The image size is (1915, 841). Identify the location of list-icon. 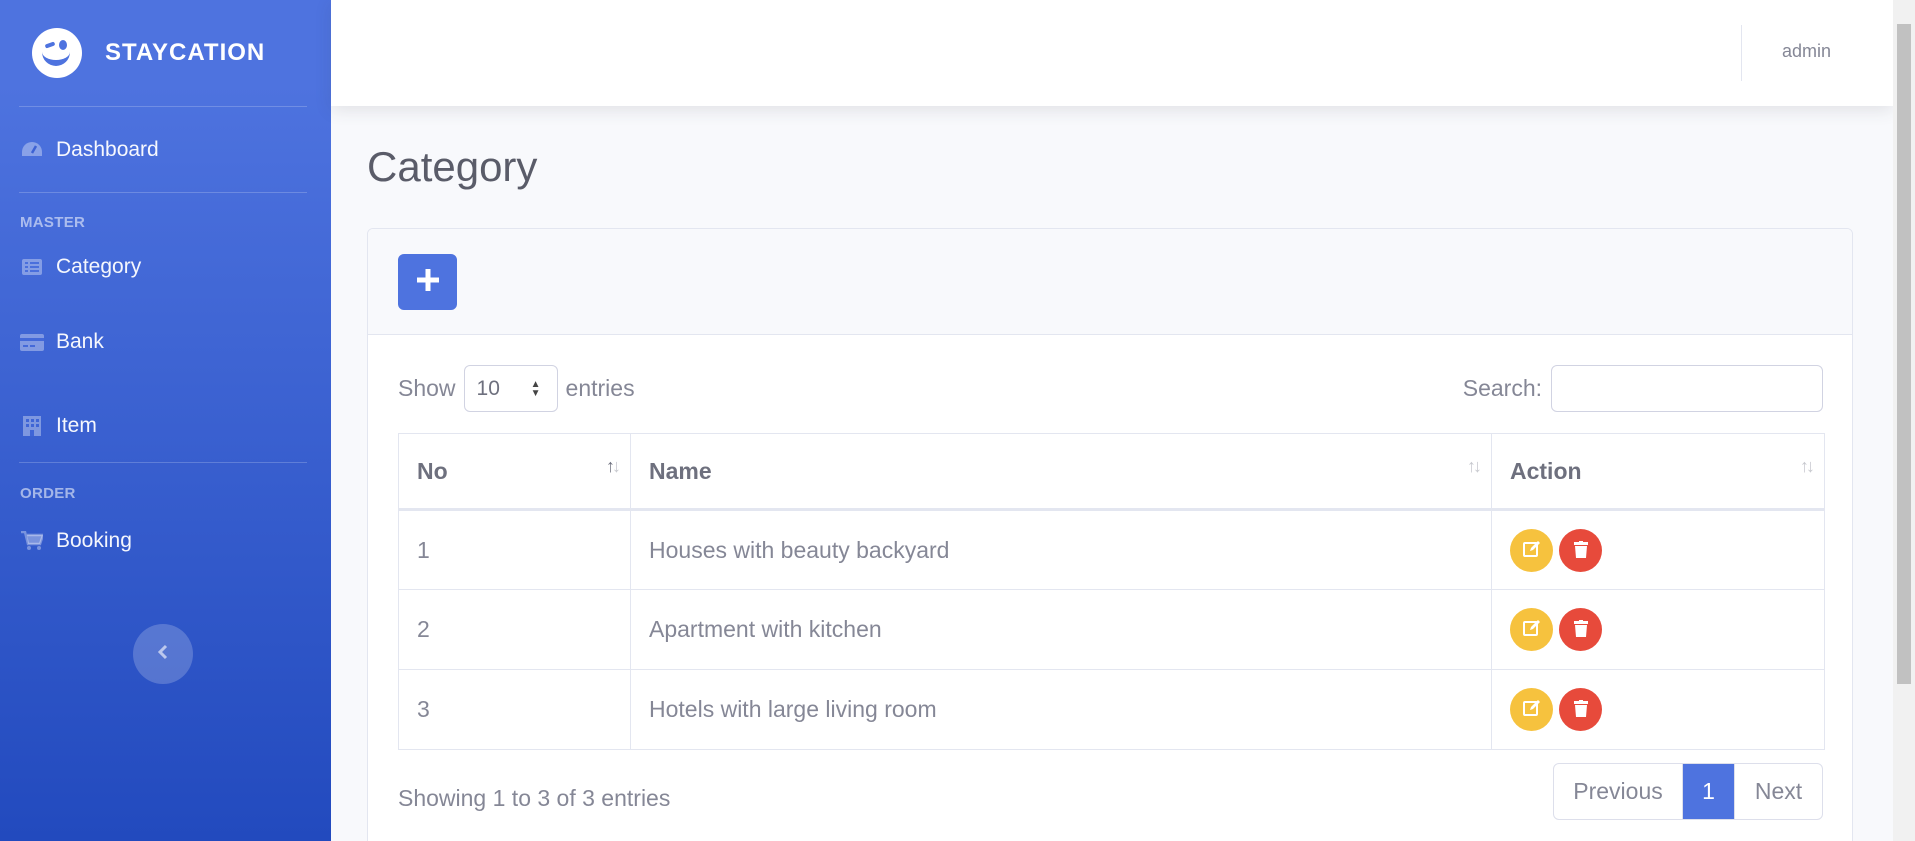
(32, 267).